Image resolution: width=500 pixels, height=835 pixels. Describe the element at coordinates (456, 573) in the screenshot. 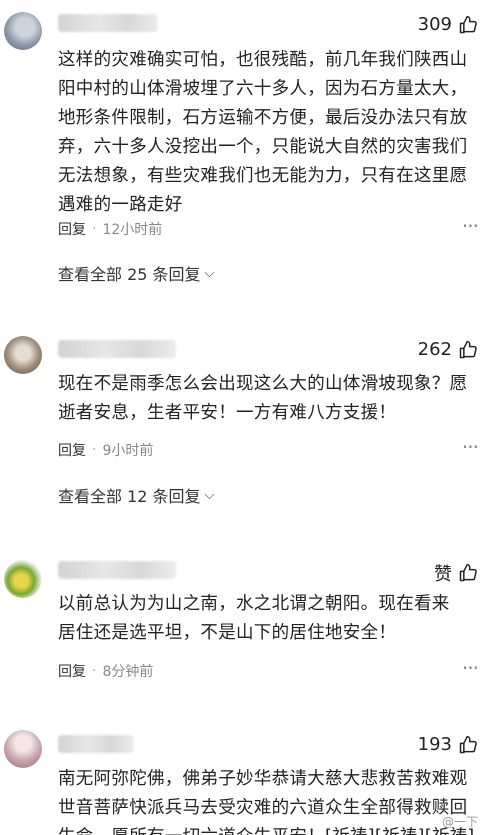

I see `like-button: 赞` at that location.